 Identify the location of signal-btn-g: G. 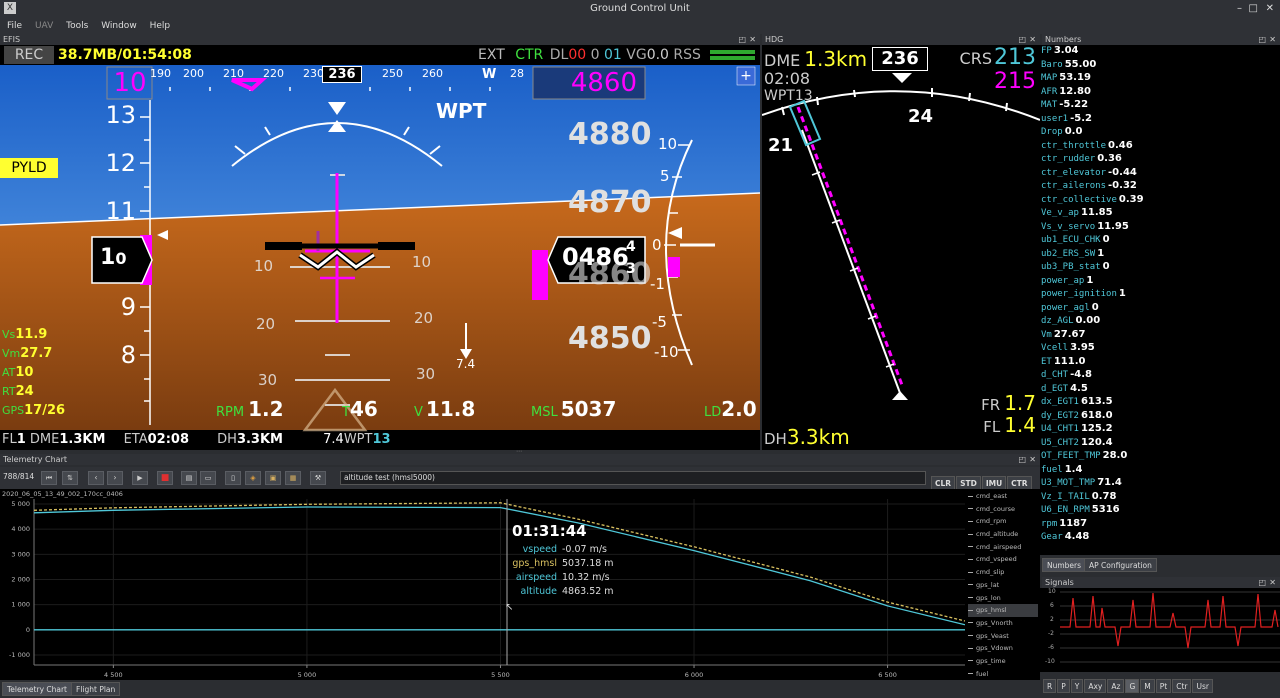
(1132, 686).